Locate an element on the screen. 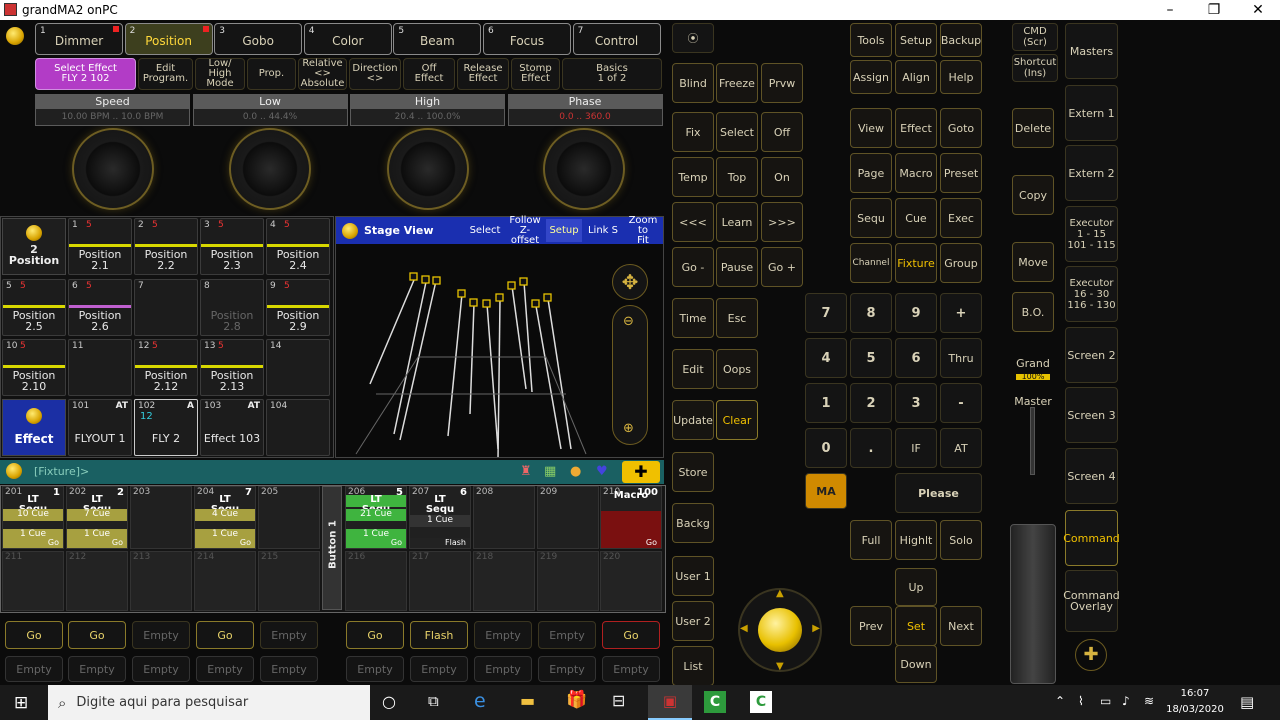 The width and height of the screenshot is (1280, 720). volume-icon: ♪ is located at coordinates (1126, 701).